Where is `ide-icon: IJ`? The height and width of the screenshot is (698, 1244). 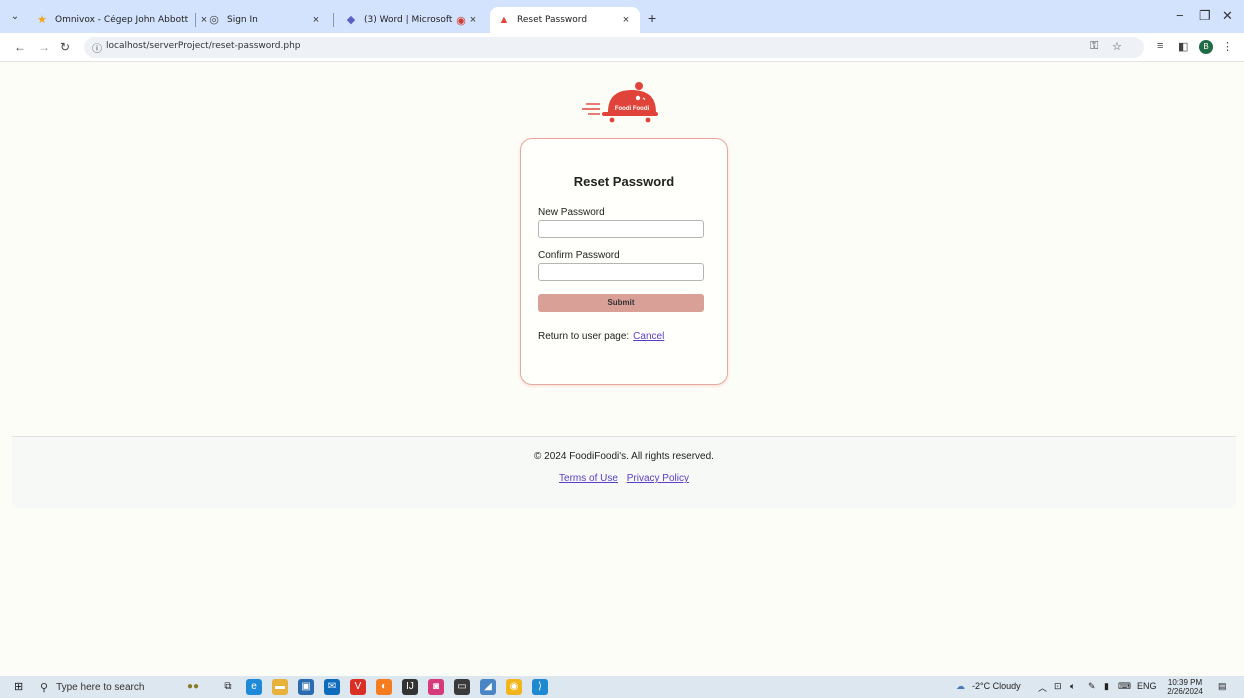
ide-icon: IJ is located at coordinates (410, 687).